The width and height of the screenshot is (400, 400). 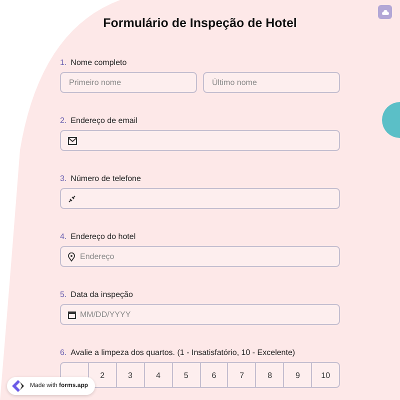 I want to click on rating-option: 7, so click(x=241, y=375).